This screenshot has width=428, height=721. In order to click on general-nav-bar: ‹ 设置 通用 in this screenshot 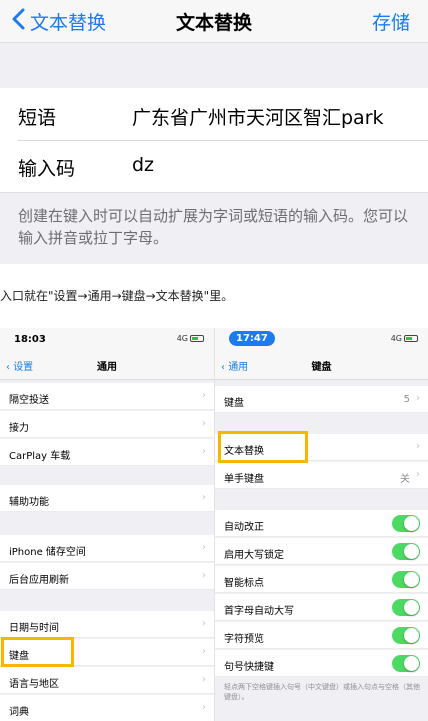, I will do `click(107, 365)`.